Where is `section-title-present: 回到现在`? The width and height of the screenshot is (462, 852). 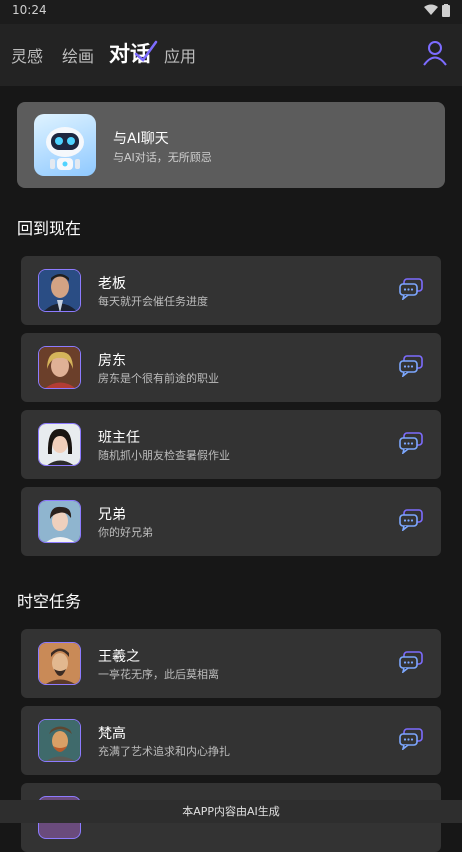
section-title-present: 回到现在 is located at coordinates (49, 228).